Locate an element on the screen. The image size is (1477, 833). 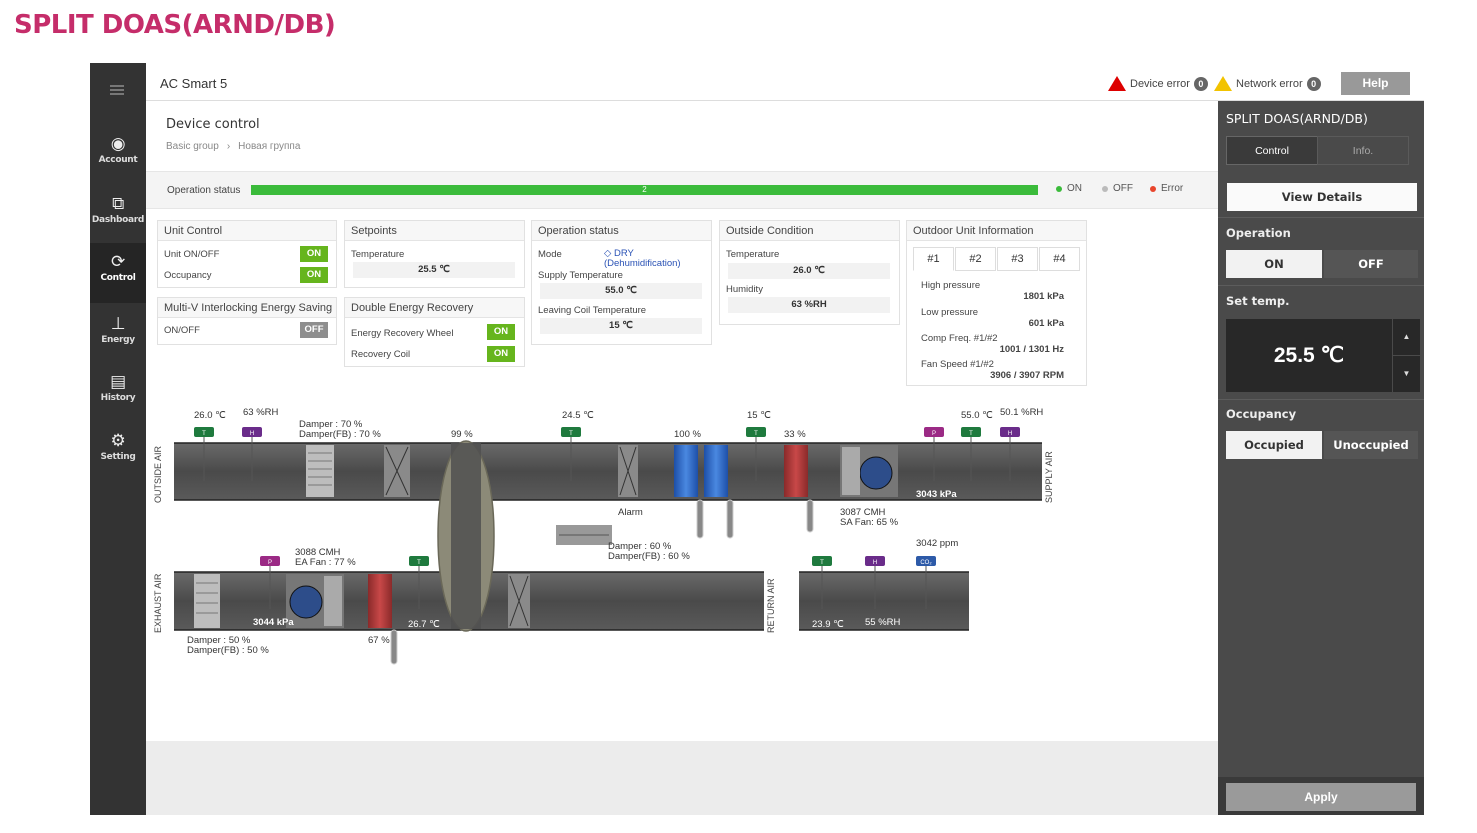
low-pressure-value: 601 kPa is located at coordinates (1046, 323).